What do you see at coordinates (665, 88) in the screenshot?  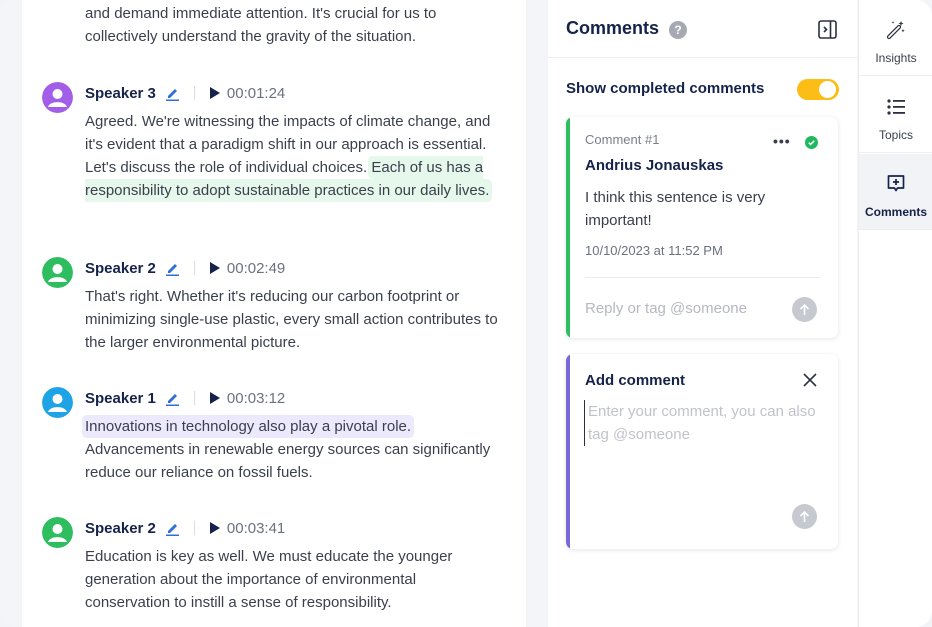 I see `show-completed-label: Show completed comments` at bounding box center [665, 88].